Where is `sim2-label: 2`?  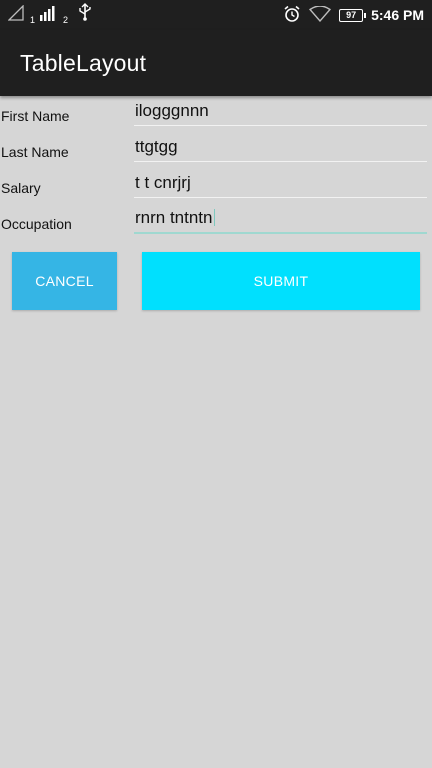
sim2-label: 2 is located at coordinates (66, 20).